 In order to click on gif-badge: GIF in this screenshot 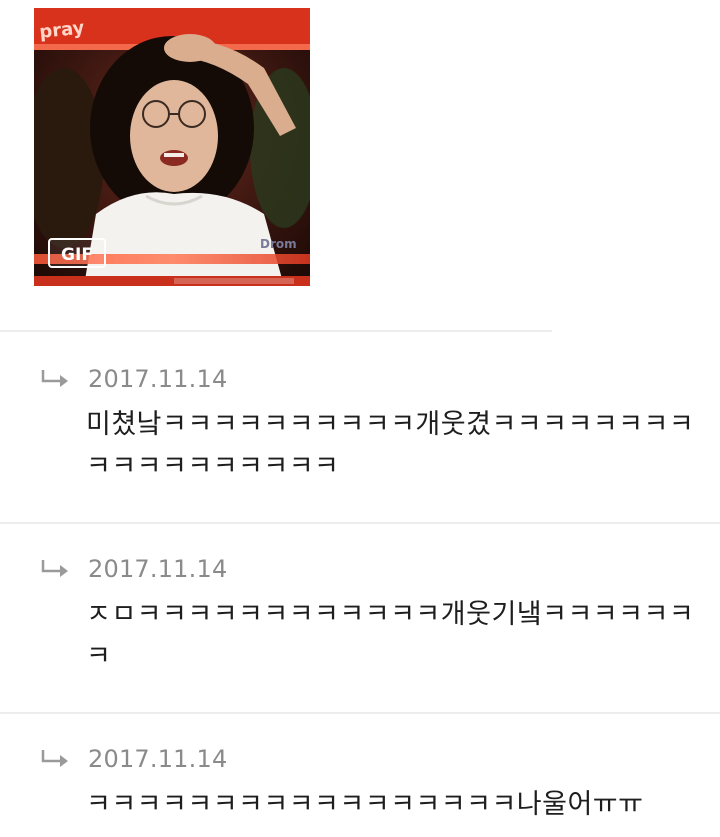, I will do `click(77, 253)`.